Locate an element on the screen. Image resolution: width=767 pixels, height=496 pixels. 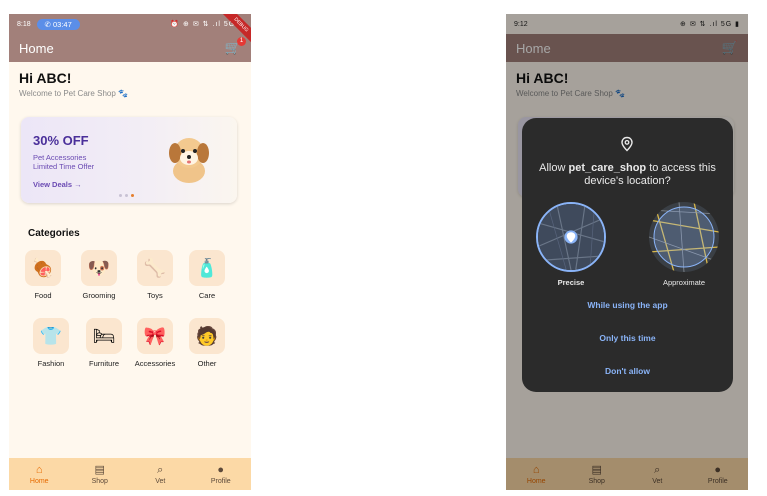
greeting: Hi ABC! Welcome to Pet Care Shop 🐾 is located at coordinates (73, 84).